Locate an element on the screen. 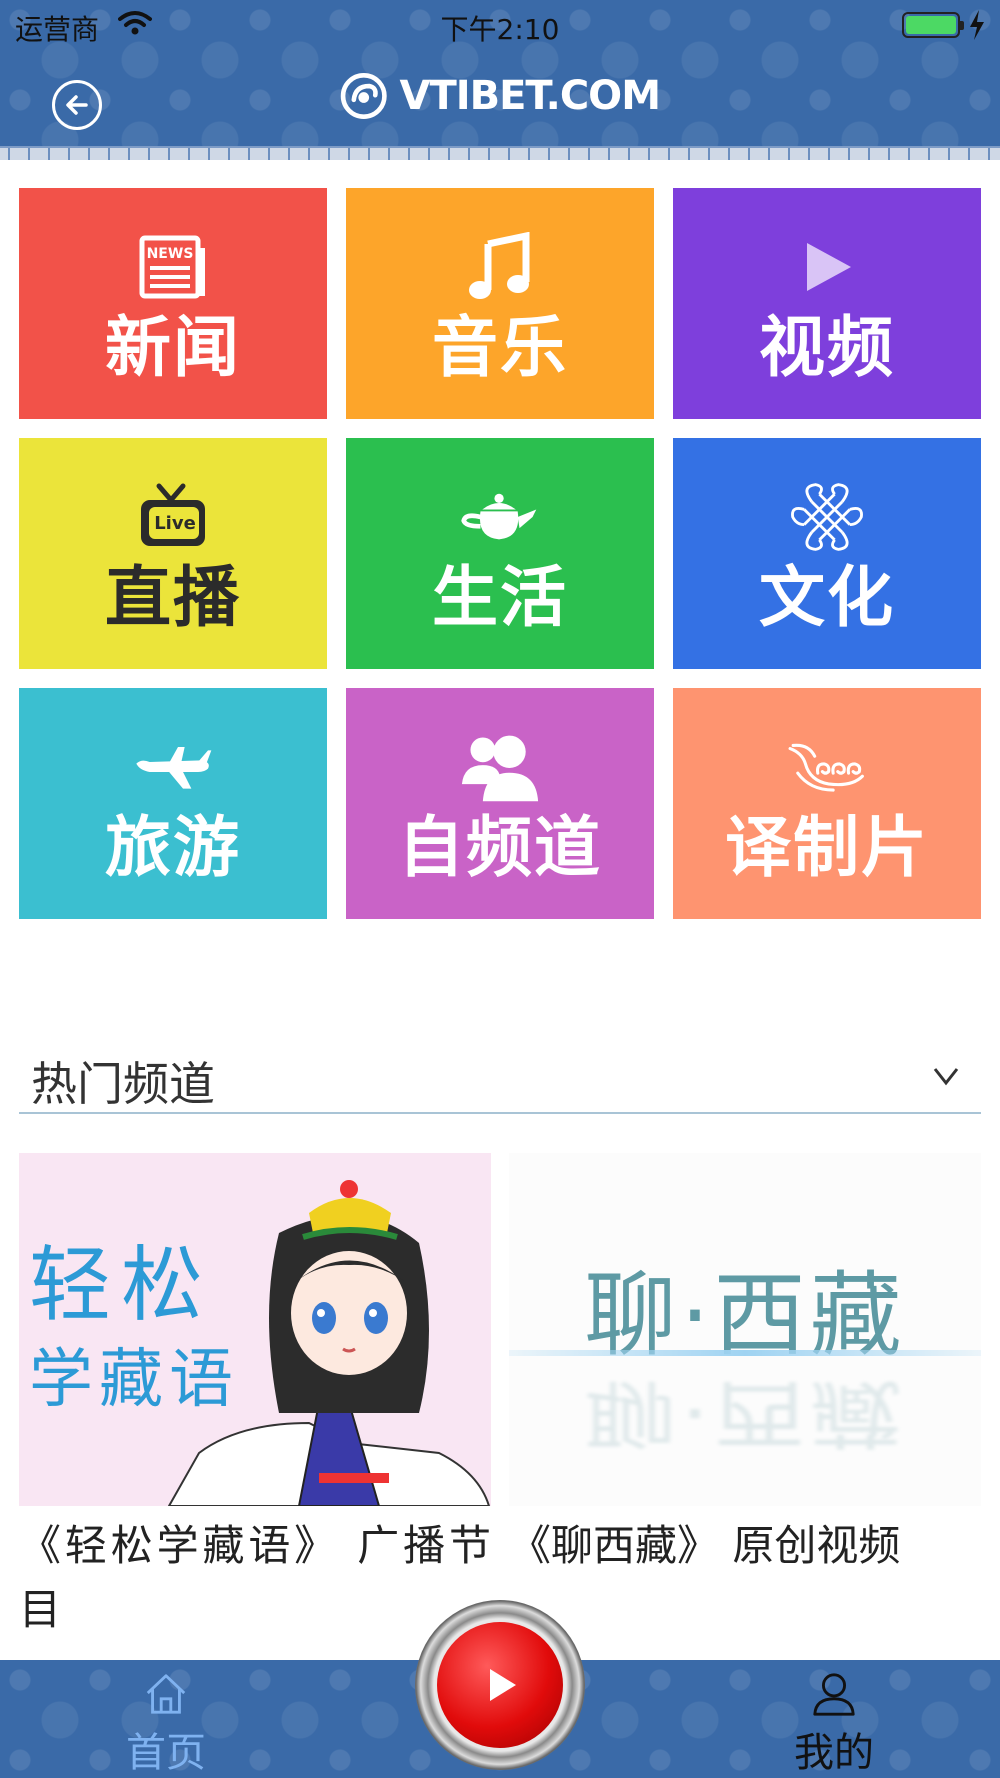 The image size is (1000, 1778). channel-card: 聊·西藏 聊·西藏 《聊西藏》 原创视频 is located at coordinates (745, 1365).